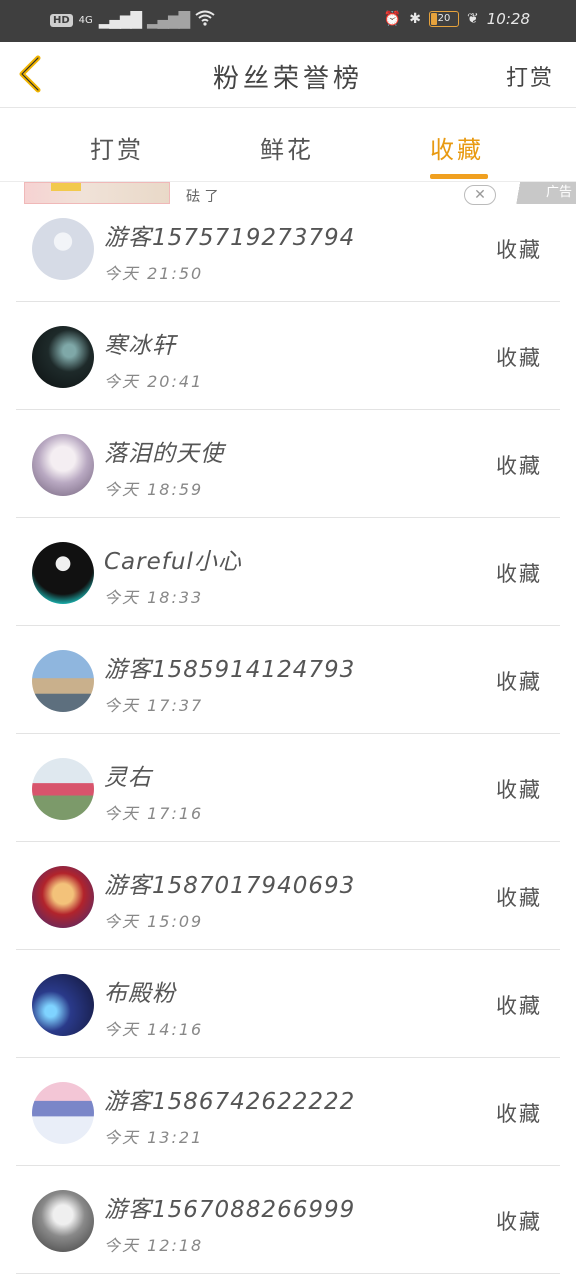 Image resolution: width=576 pixels, height=1280 pixels. I want to click on battery-indicator: 20, so click(444, 19).